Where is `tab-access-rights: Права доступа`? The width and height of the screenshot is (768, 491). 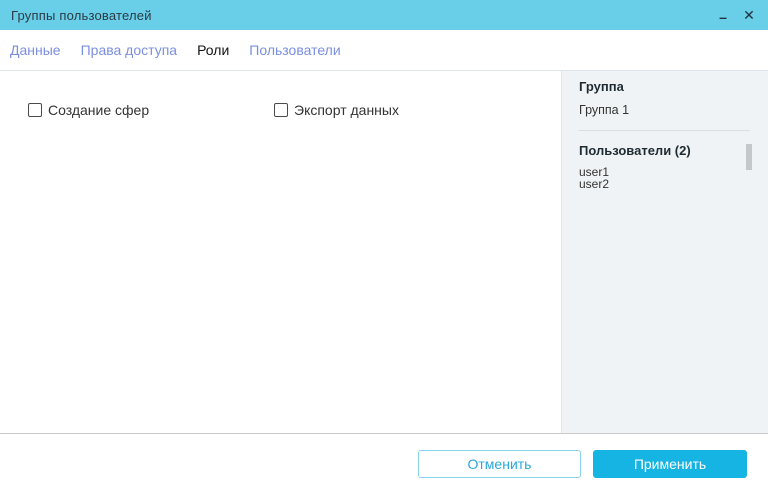
tab-access-rights: Права доступа is located at coordinates (129, 50).